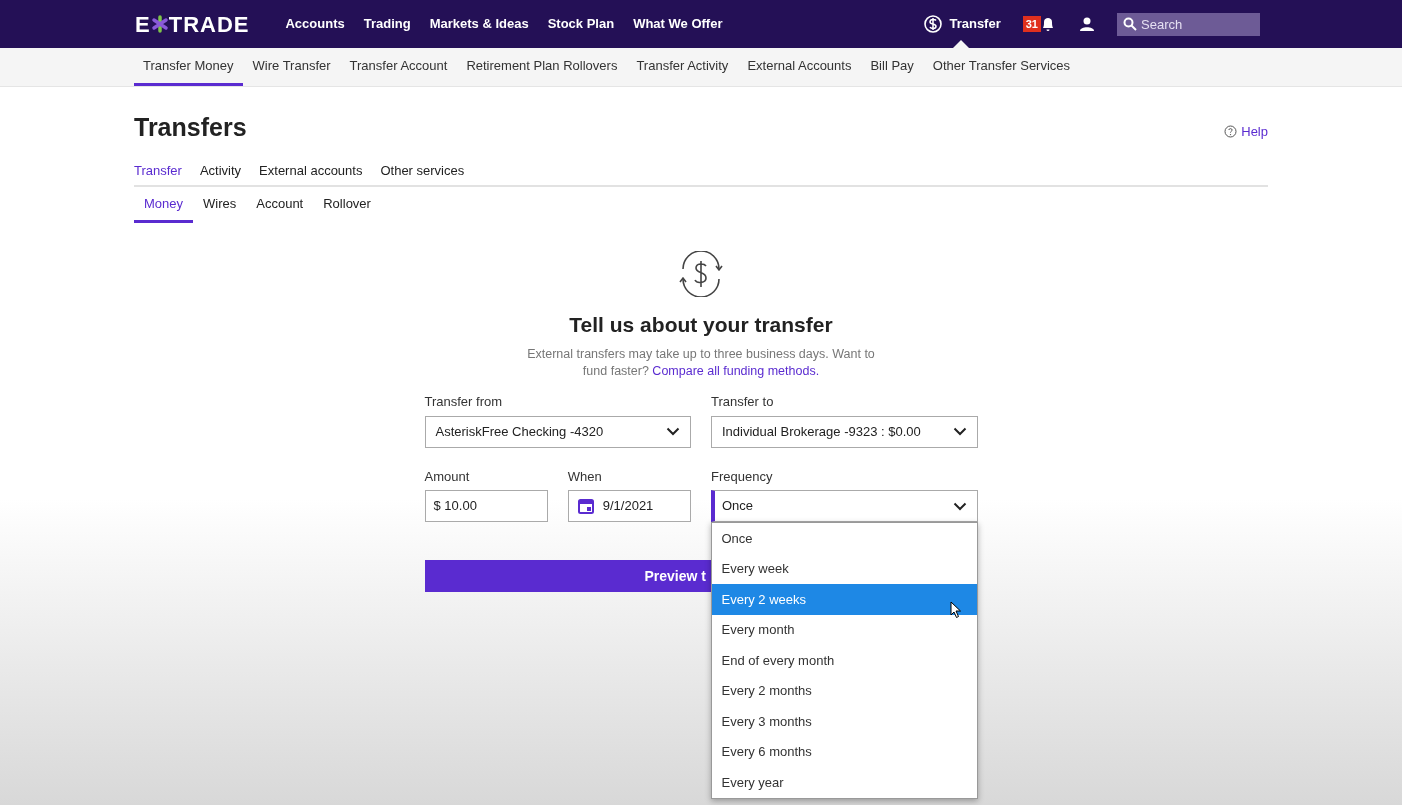 The height and width of the screenshot is (805, 1402). Describe the element at coordinates (479, 24) in the screenshot. I see `nav-link: Markets & Ideas` at that location.